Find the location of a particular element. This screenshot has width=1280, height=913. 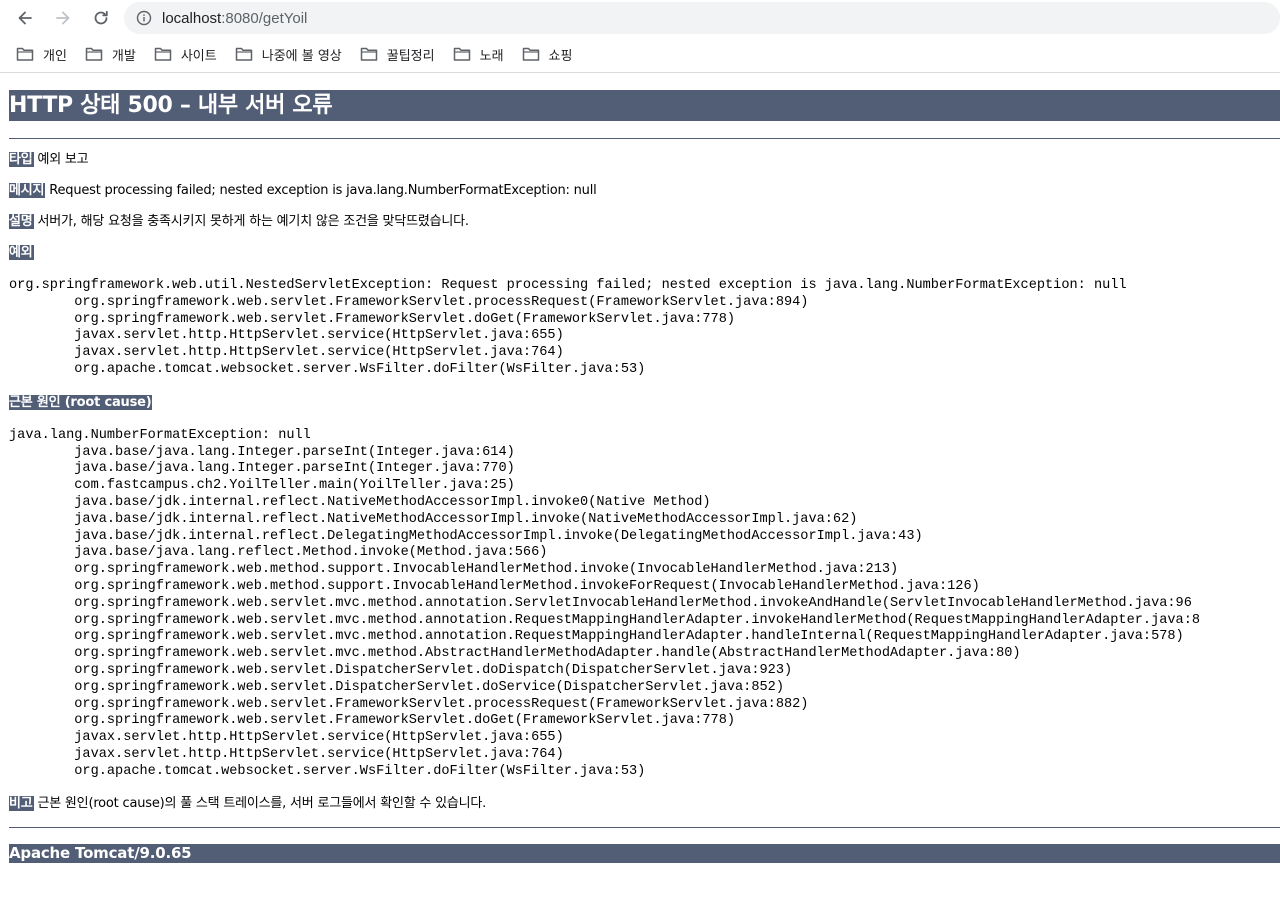

bookmark-folder: 개인 is located at coordinates (41, 54).